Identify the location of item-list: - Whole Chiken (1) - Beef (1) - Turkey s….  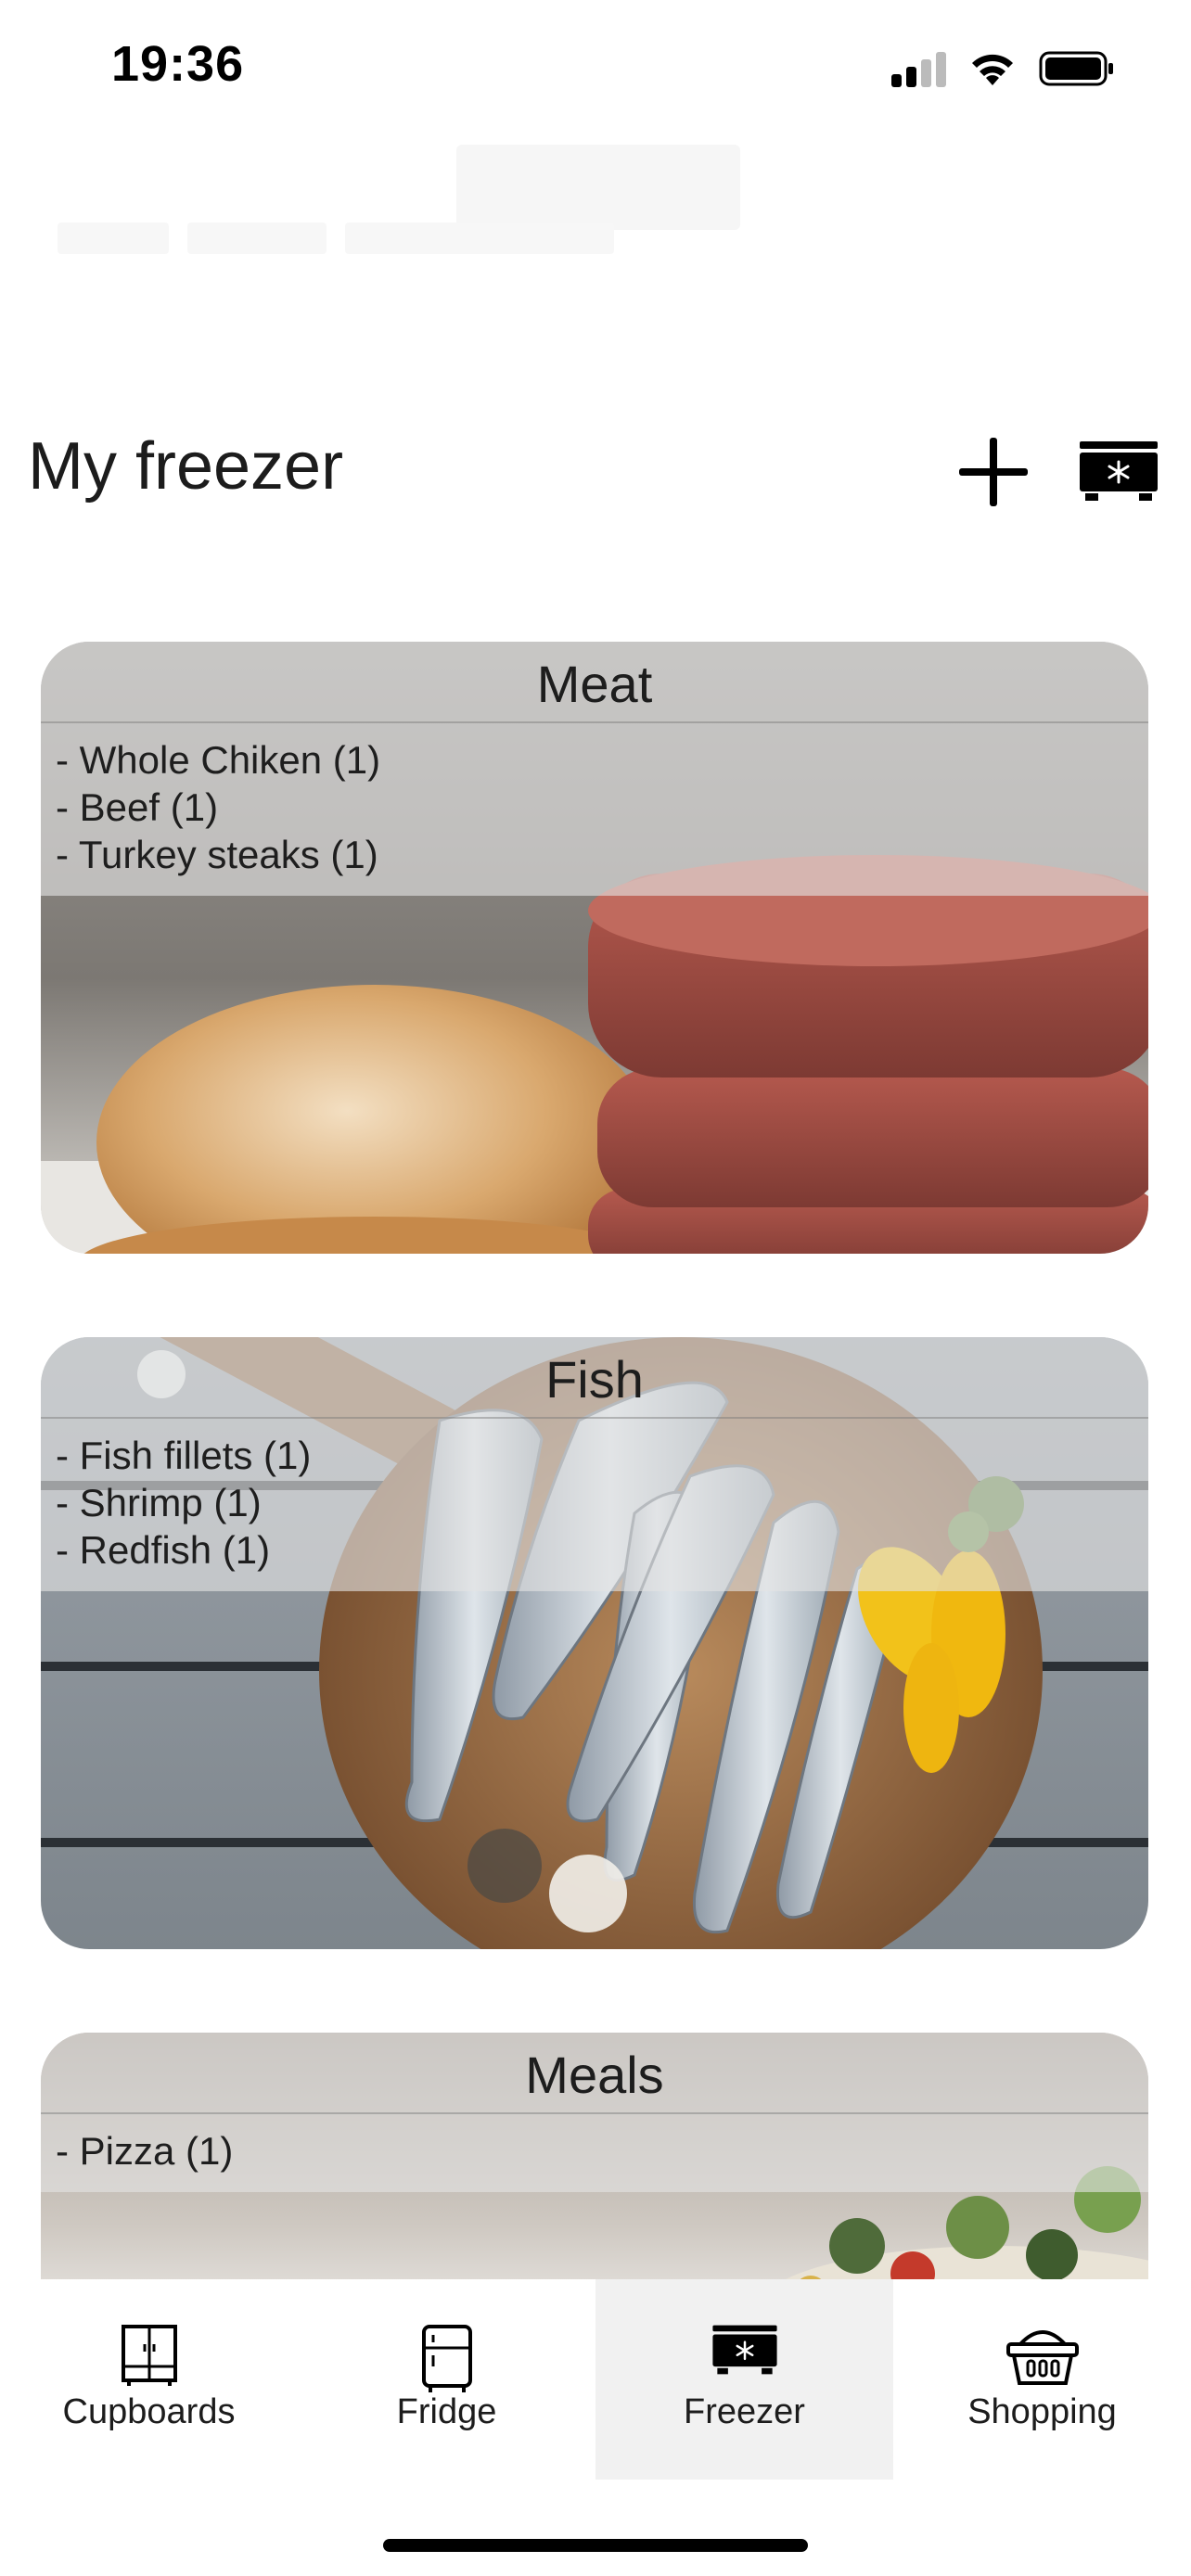
(594, 800).